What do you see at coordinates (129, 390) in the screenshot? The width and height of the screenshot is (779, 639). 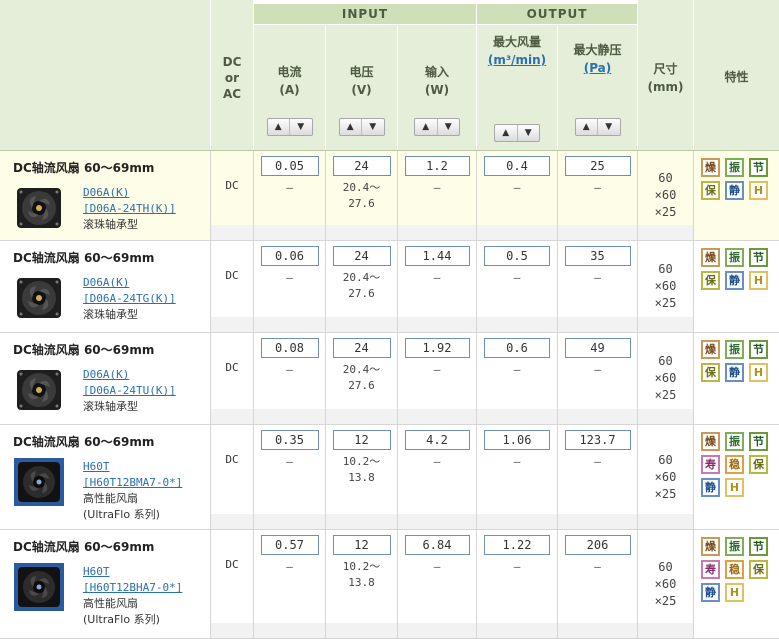 I see `product-partnumber-link: [D06A-24TU(K)]` at bounding box center [129, 390].